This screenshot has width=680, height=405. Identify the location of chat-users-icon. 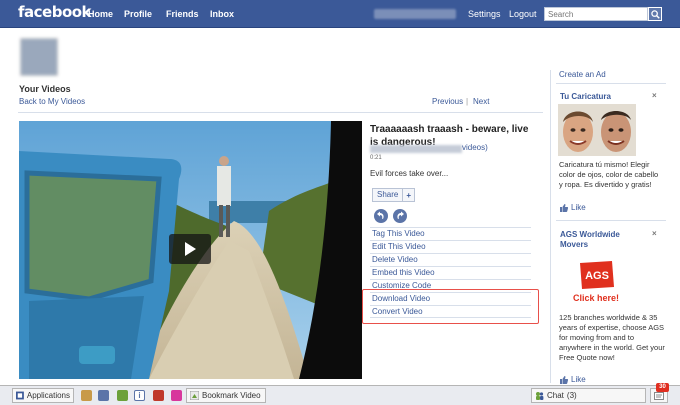
(540, 396).